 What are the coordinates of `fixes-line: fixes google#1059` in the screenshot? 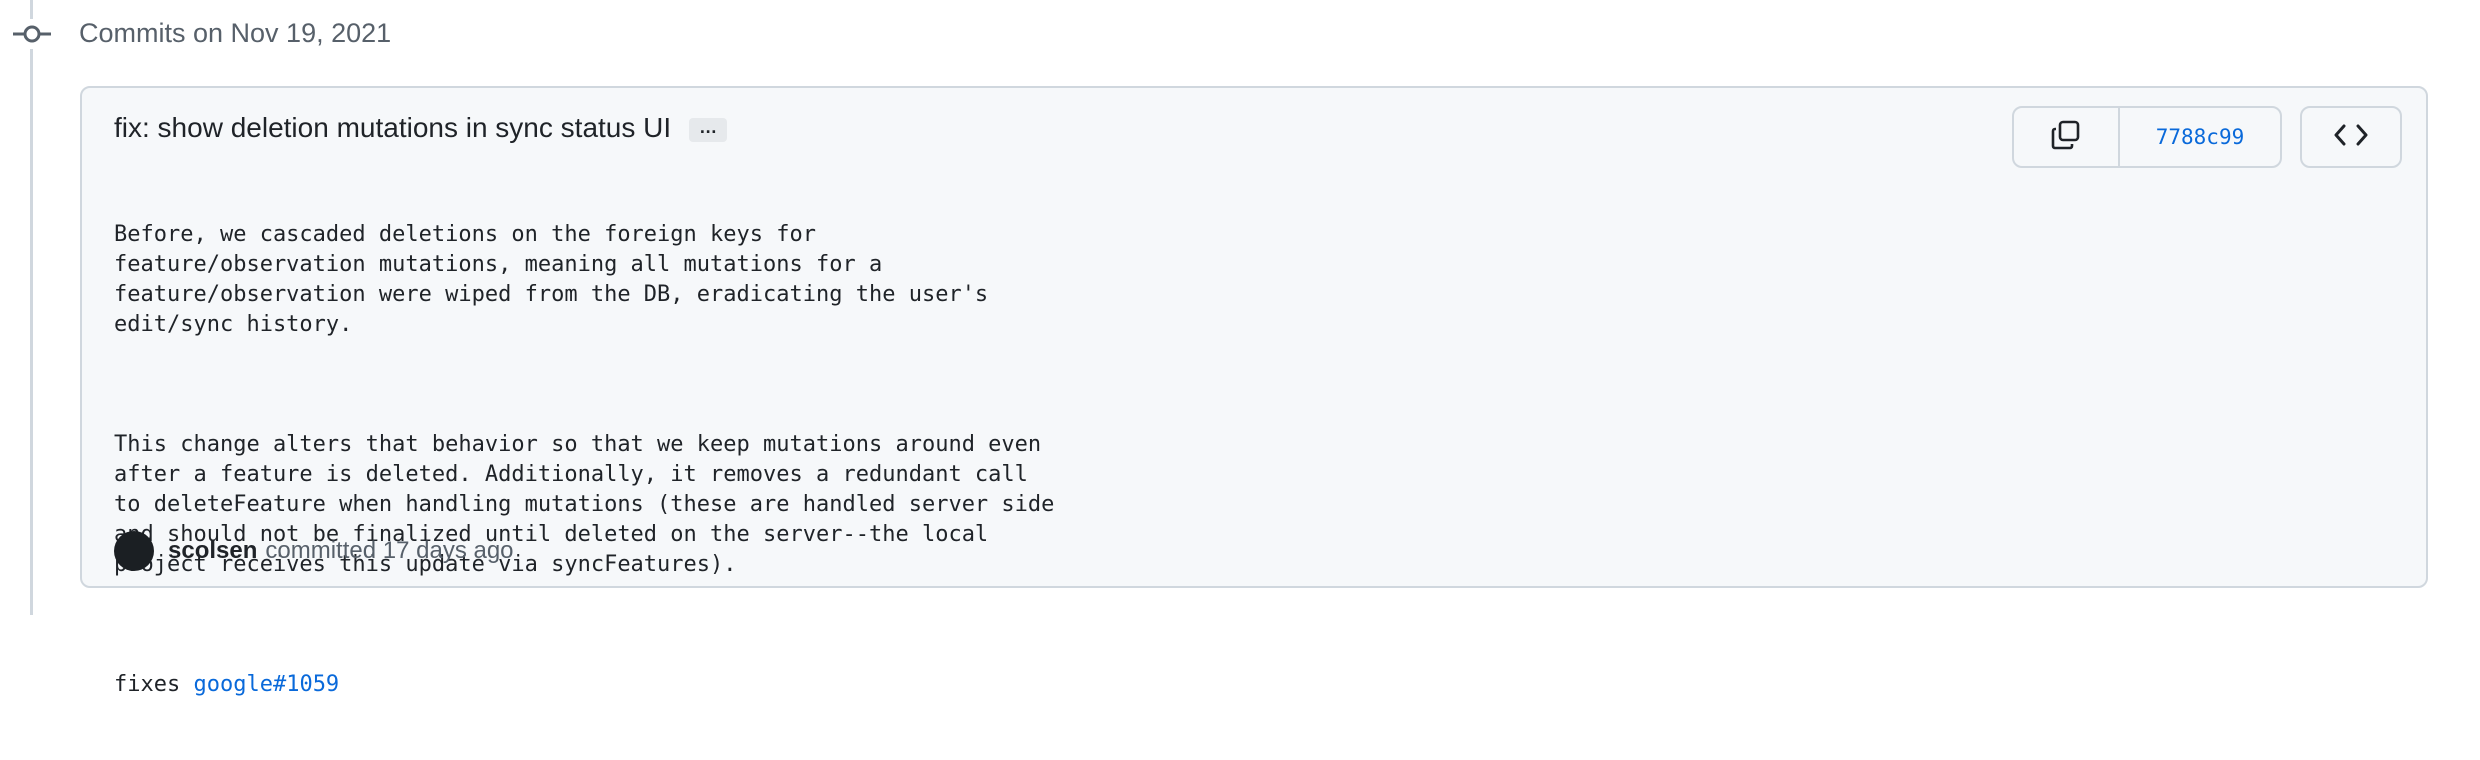 It's located at (584, 685).